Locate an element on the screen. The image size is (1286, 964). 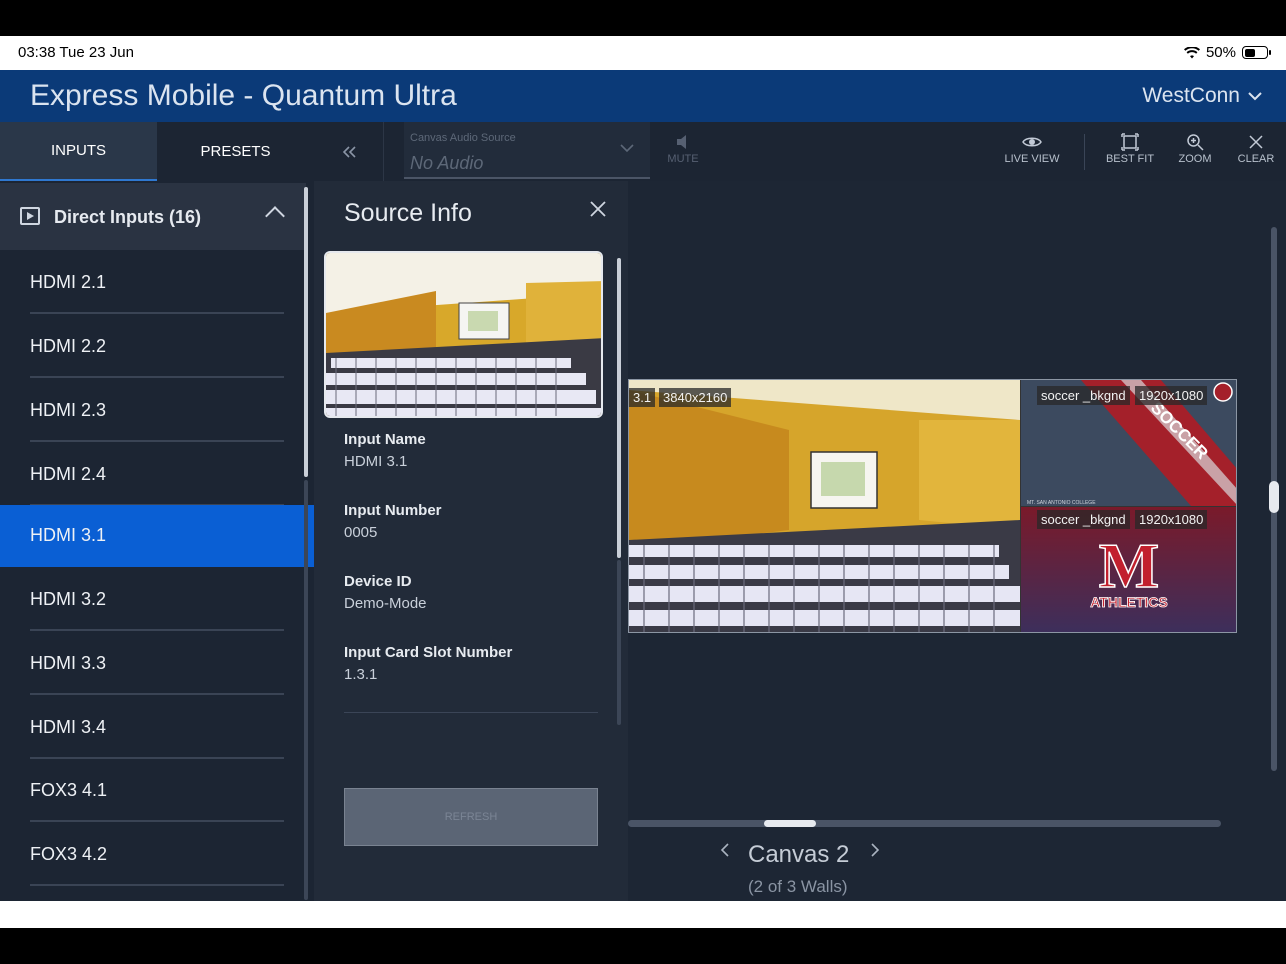
home-indicator-area is located at coordinates (643, 914).